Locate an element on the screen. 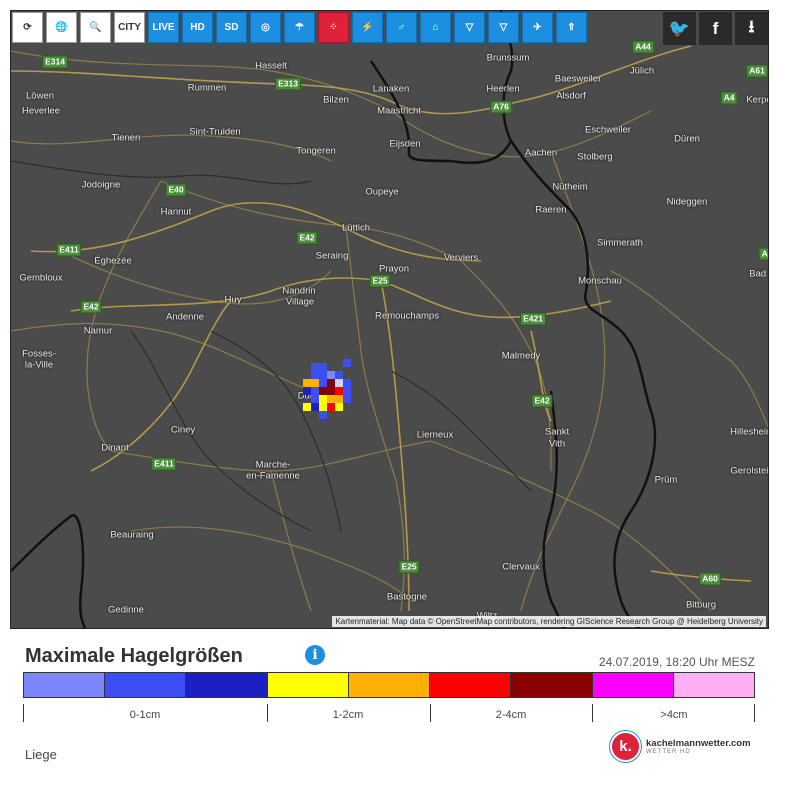 The image size is (790, 785). legend-ticks: 0-1cm 1-2cm 2-4cm >4cm is located at coordinates (389, 714).